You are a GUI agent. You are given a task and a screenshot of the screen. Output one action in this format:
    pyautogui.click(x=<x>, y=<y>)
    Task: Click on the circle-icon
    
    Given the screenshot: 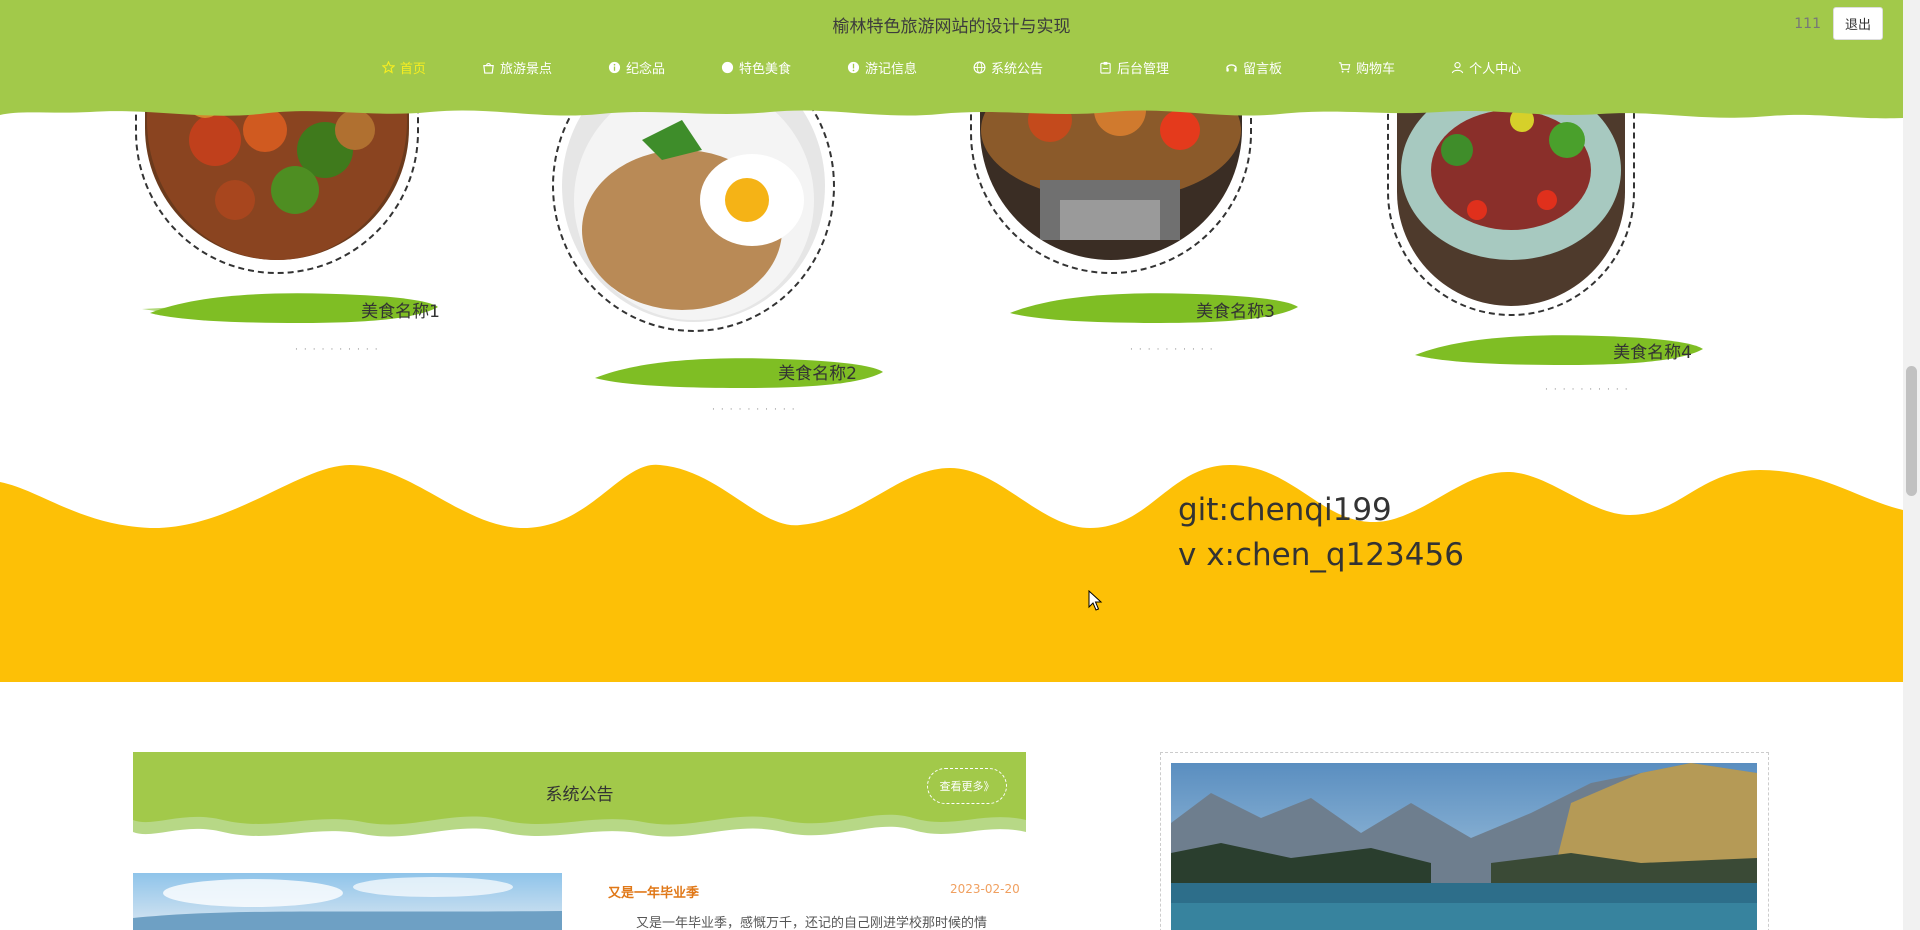 What is the action you would take?
    pyautogui.click(x=727, y=67)
    